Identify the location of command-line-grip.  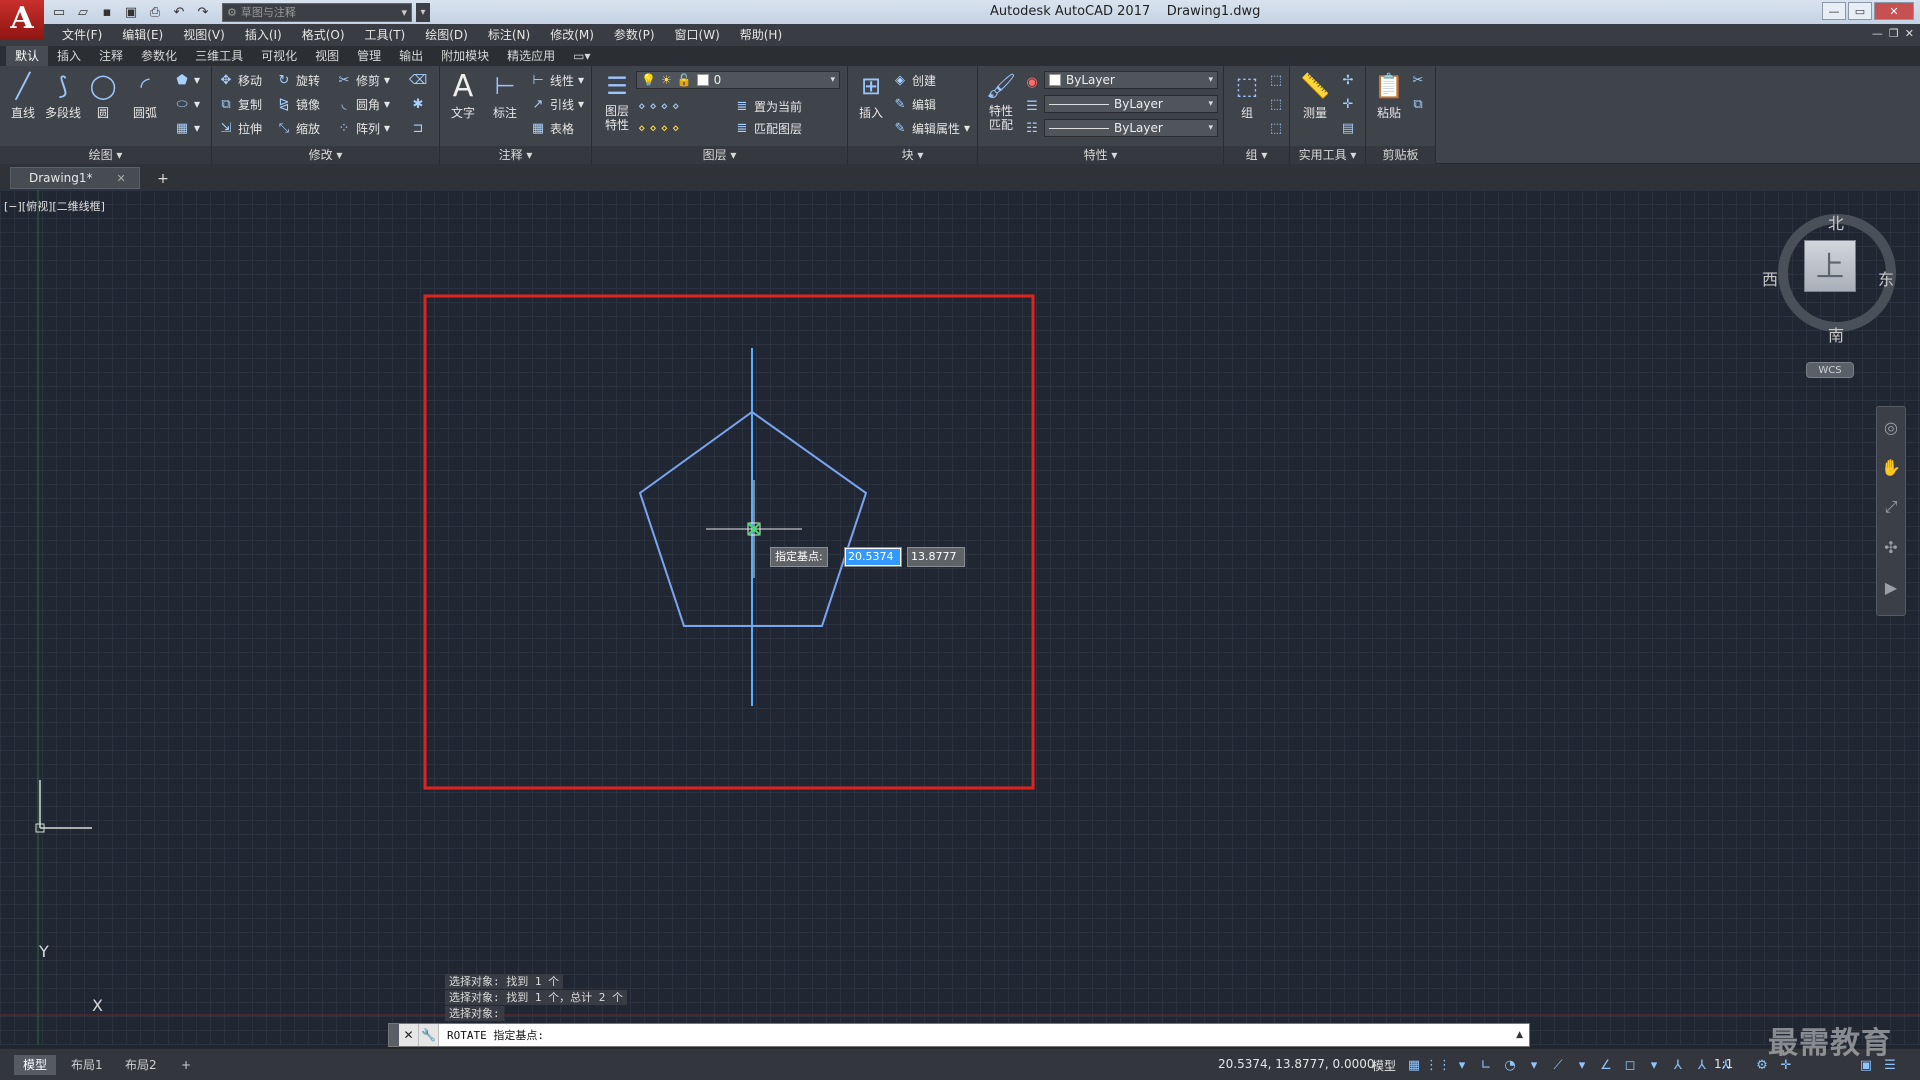
(394, 1035).